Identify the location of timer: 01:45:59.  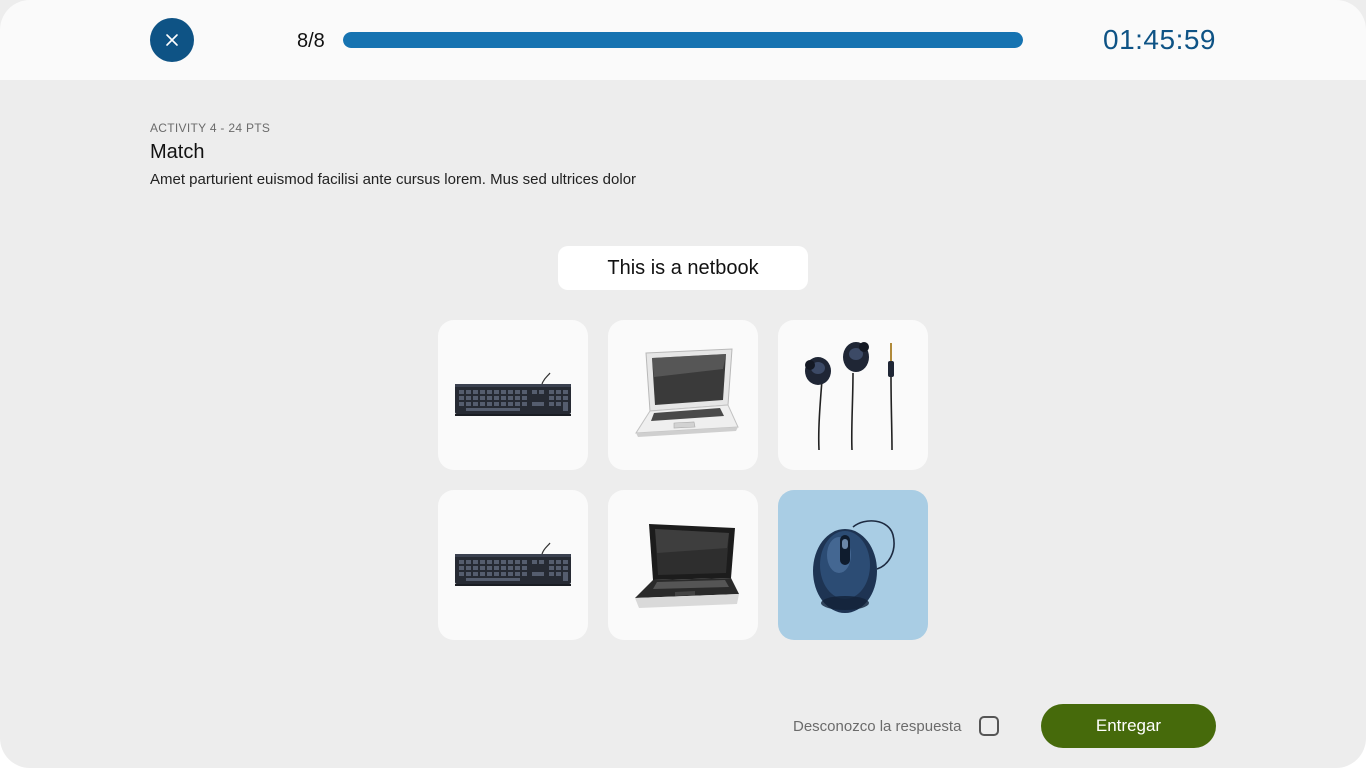
(1159, 39).